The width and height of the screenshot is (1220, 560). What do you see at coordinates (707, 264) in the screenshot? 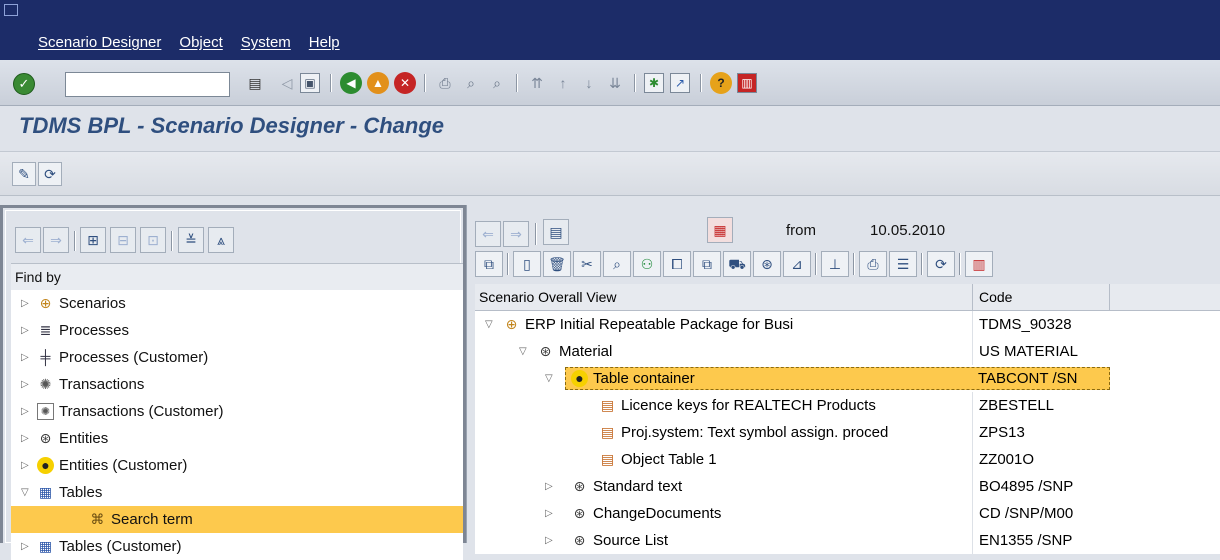
I see `paste-icon: ⧉` at bounding box center [707, 264].